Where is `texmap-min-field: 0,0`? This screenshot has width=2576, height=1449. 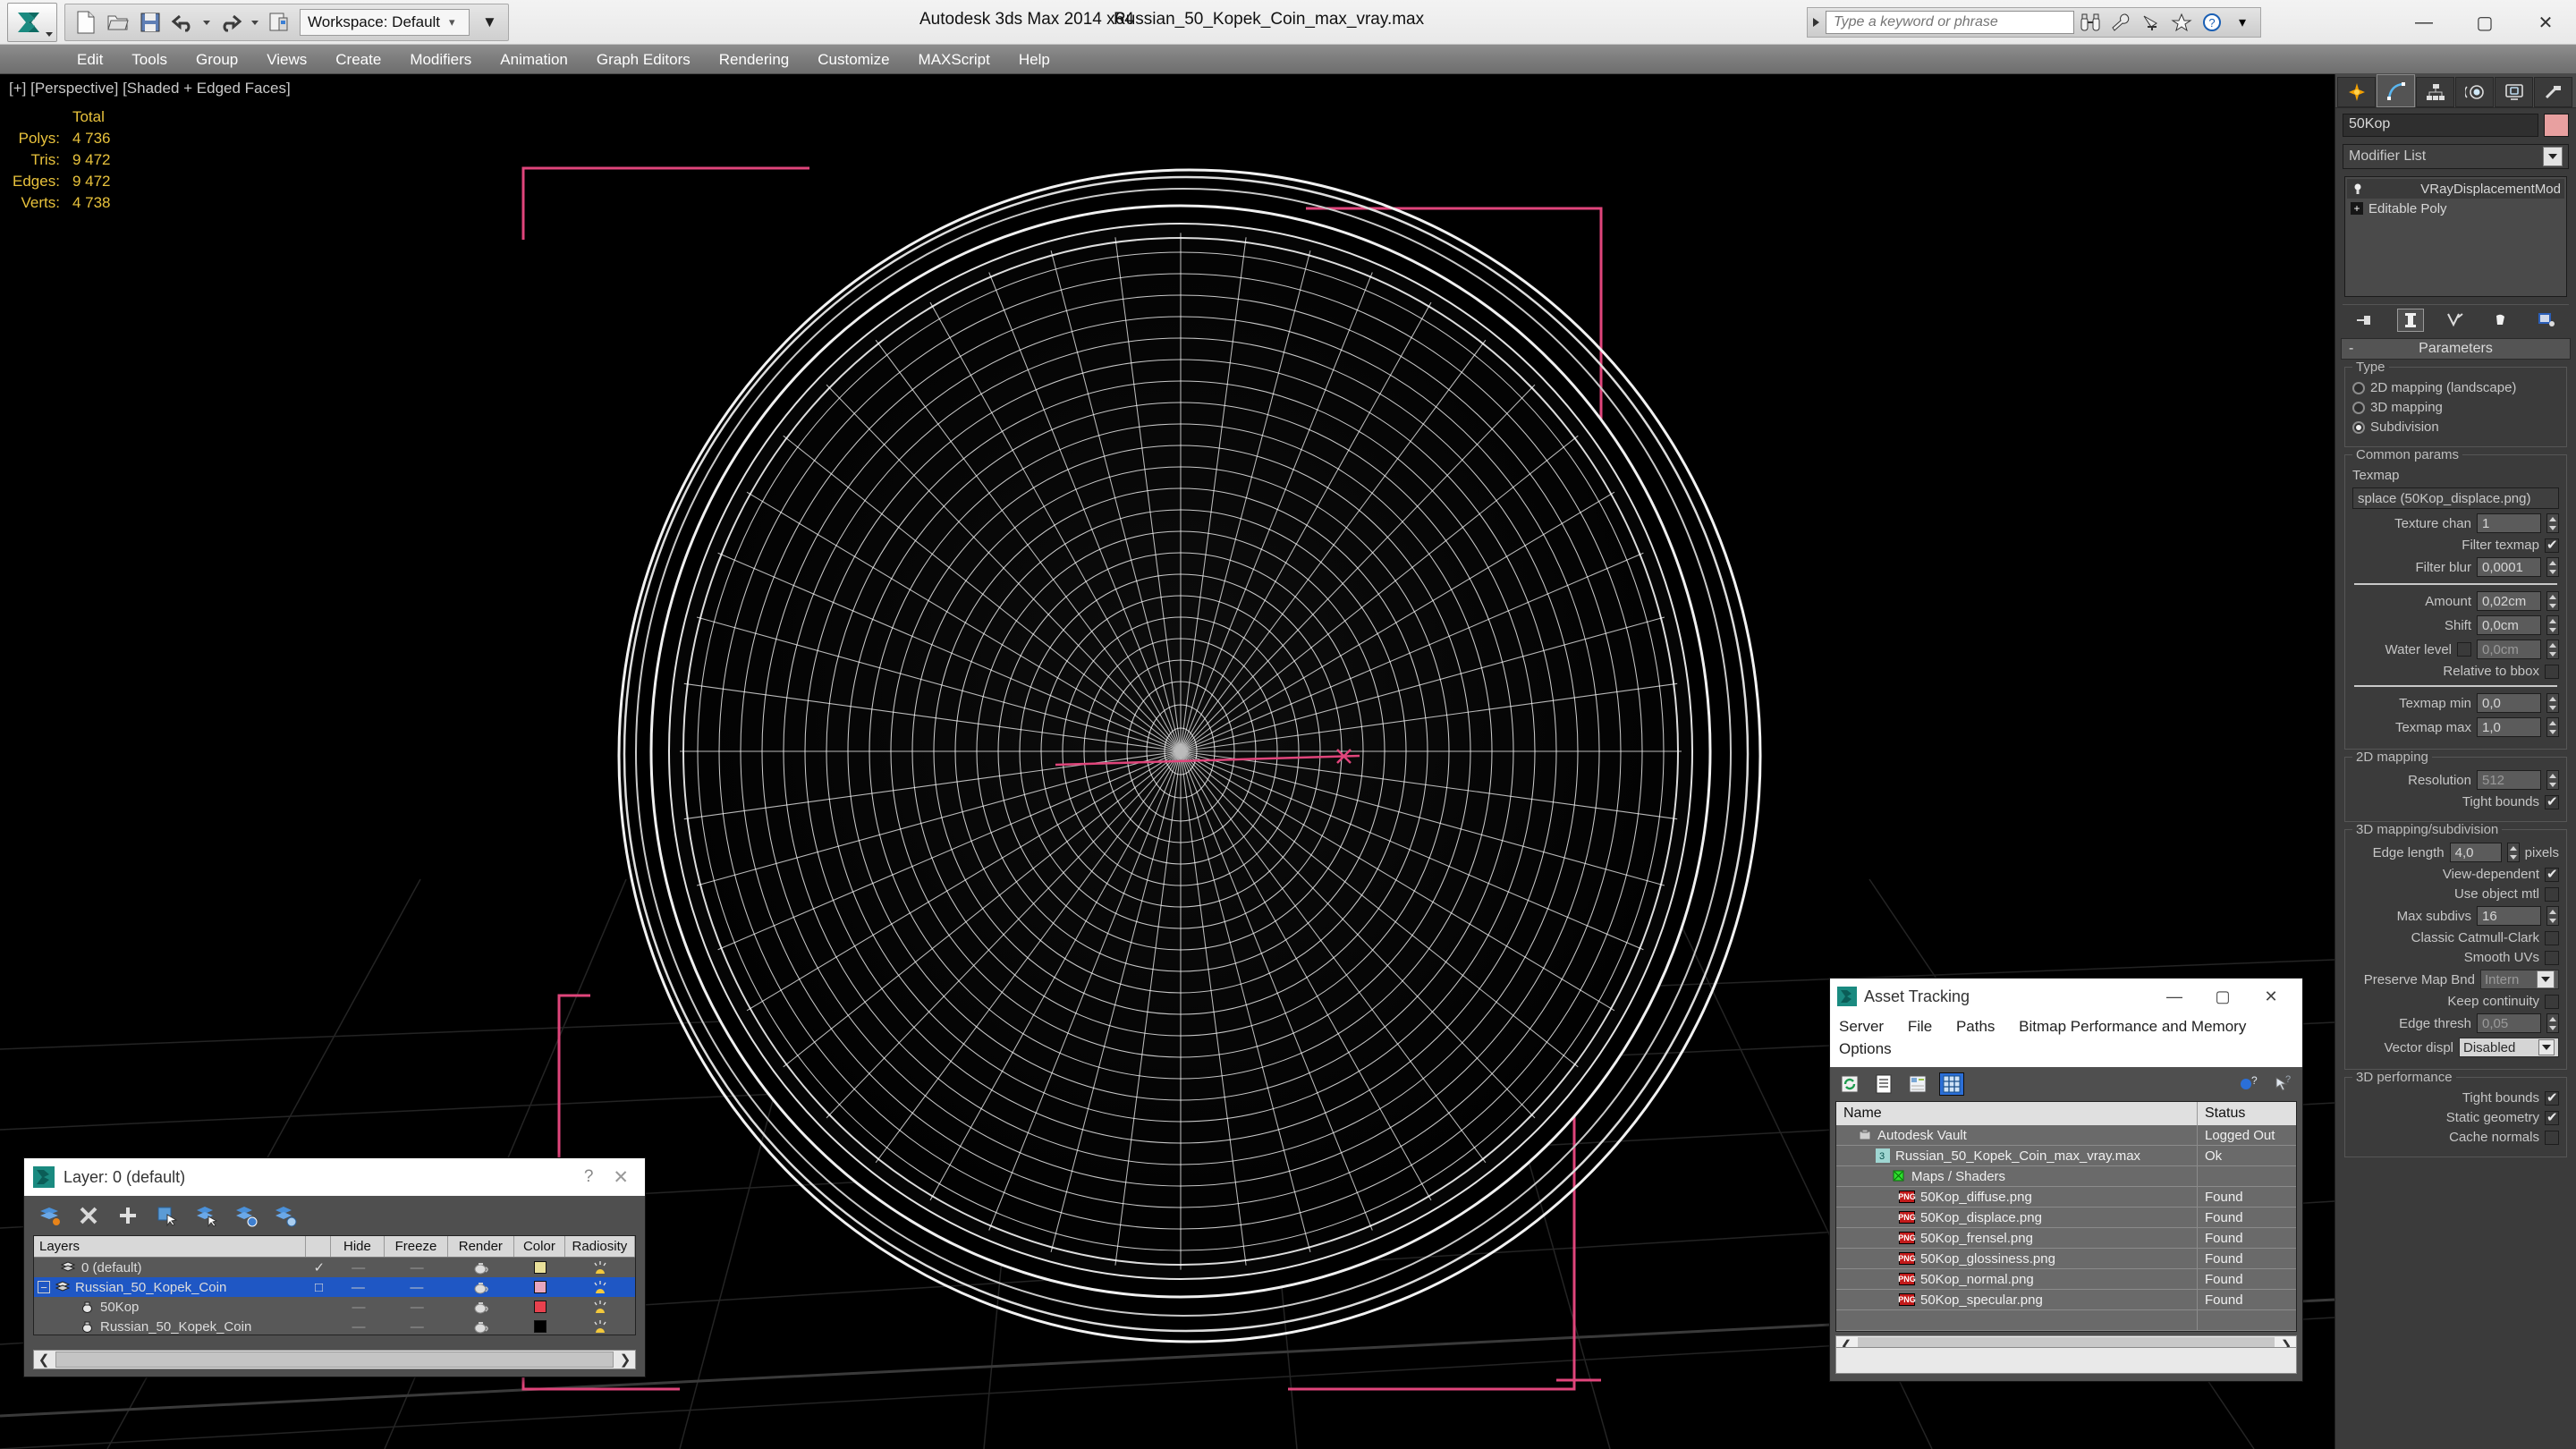 texmap-min-field: 0,0 is located at coordinates (2509, 703).